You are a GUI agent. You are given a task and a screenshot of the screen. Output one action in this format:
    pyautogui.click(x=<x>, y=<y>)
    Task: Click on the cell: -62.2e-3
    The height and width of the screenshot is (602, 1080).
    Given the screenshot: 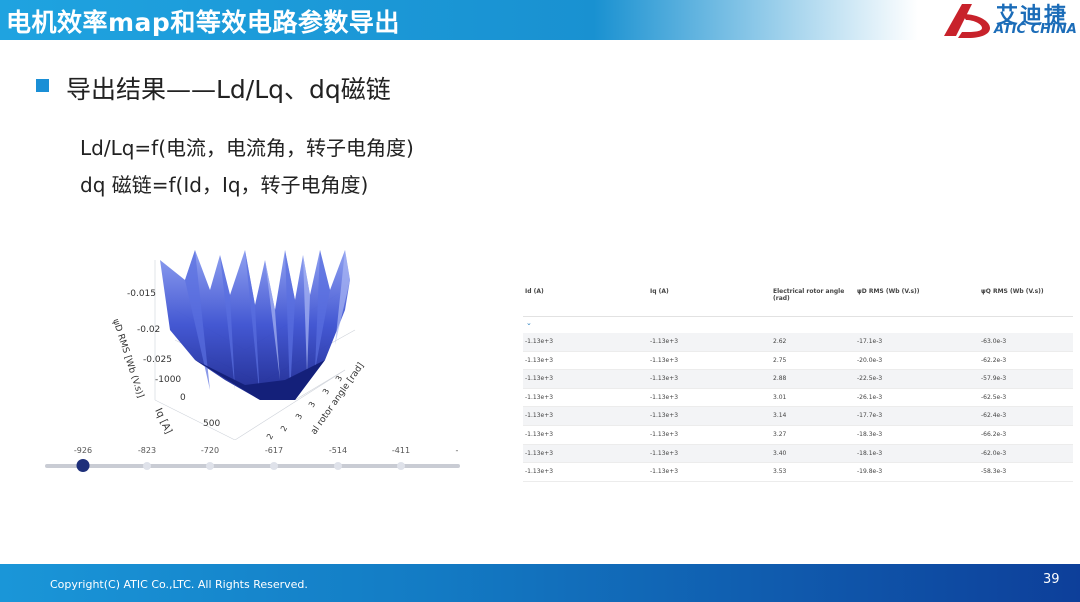 What is the action you would take?
    pyautogui.click(x=994, y=360)
    